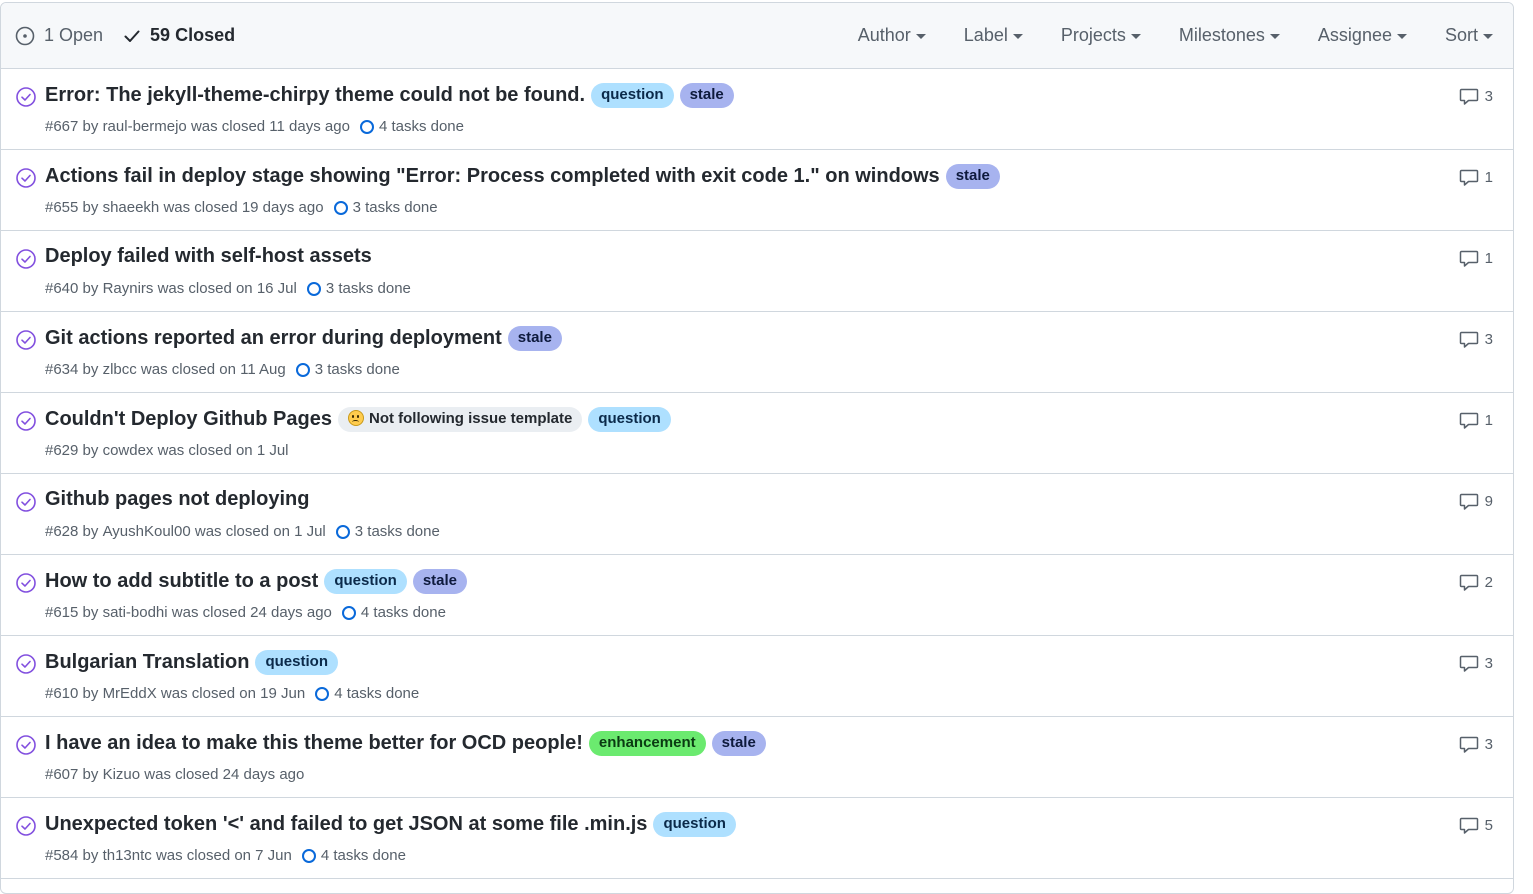 This screenshot has height=894, width=1533. What do you see at coordinates (177, 499) in the screenshot?
I see `issue-title-link: Github pages not deploying` at bounding box center [177, 499].